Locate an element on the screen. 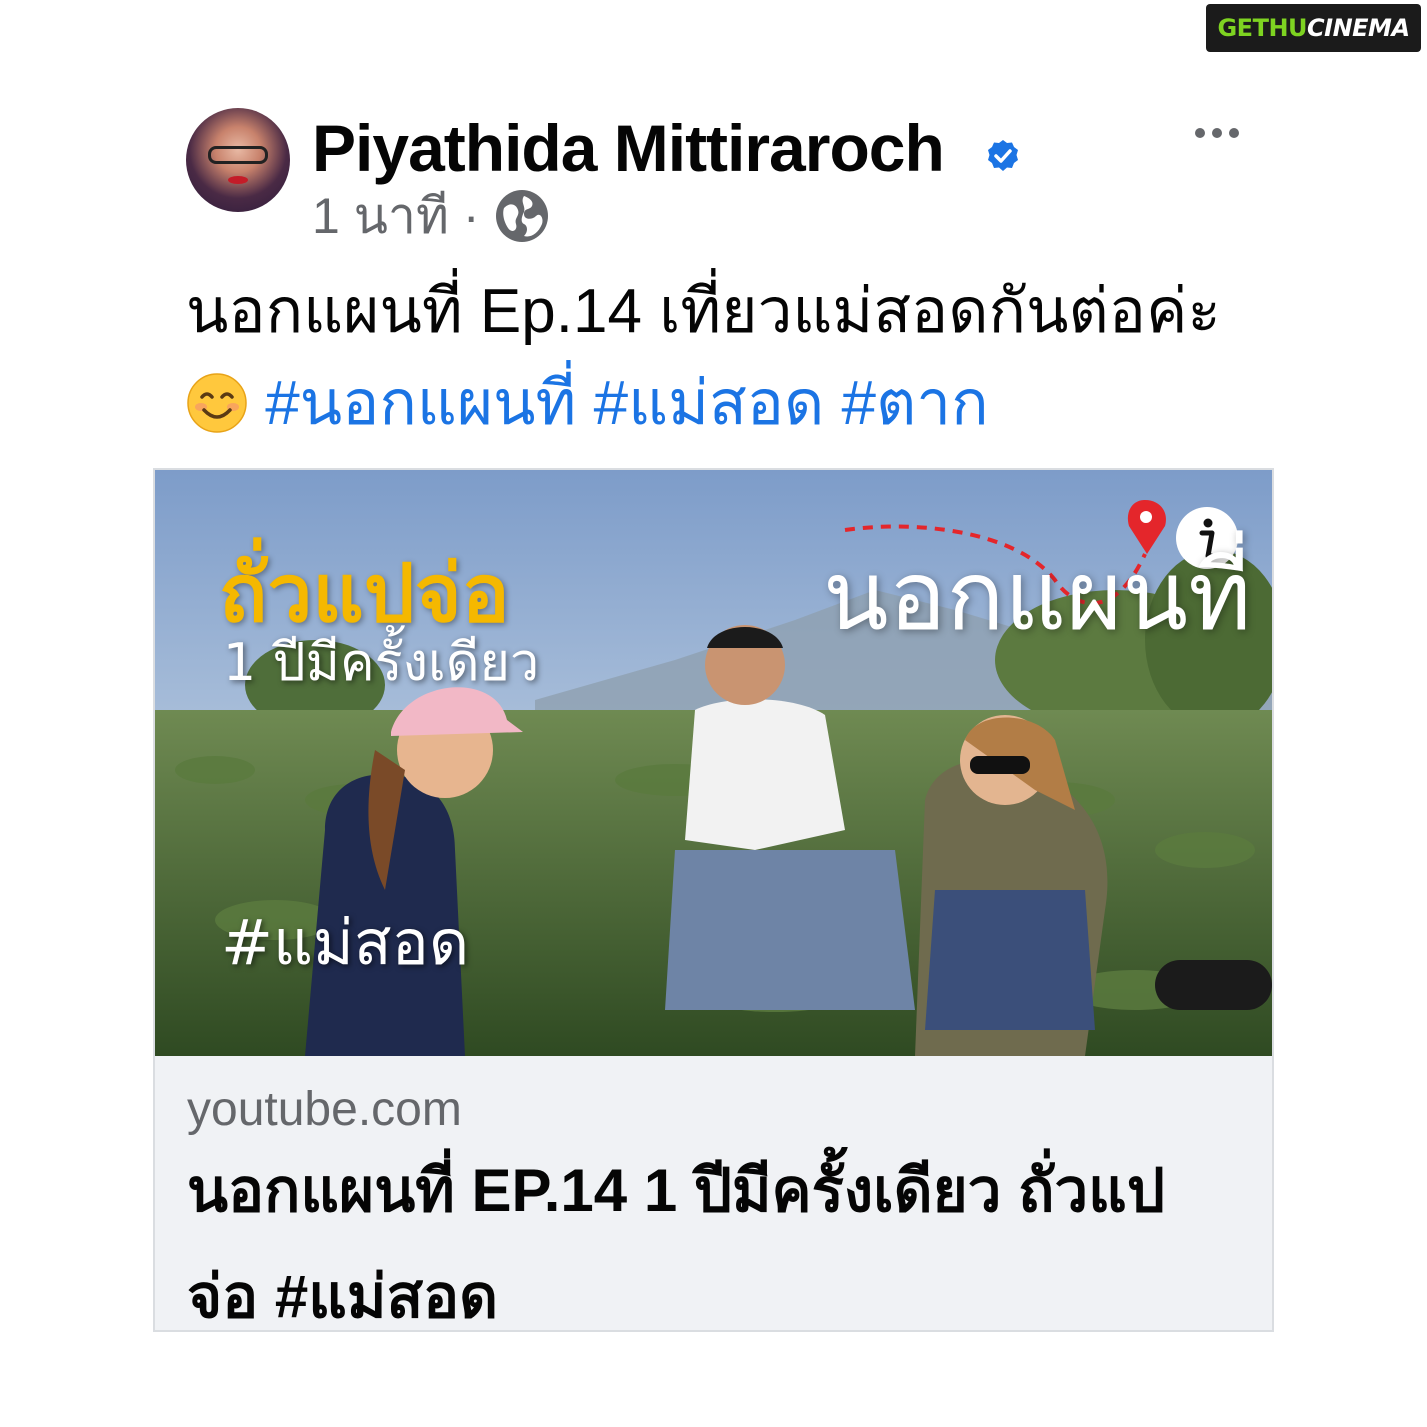  hashtag-link: #ตาก is located at coordinates (915, 403).